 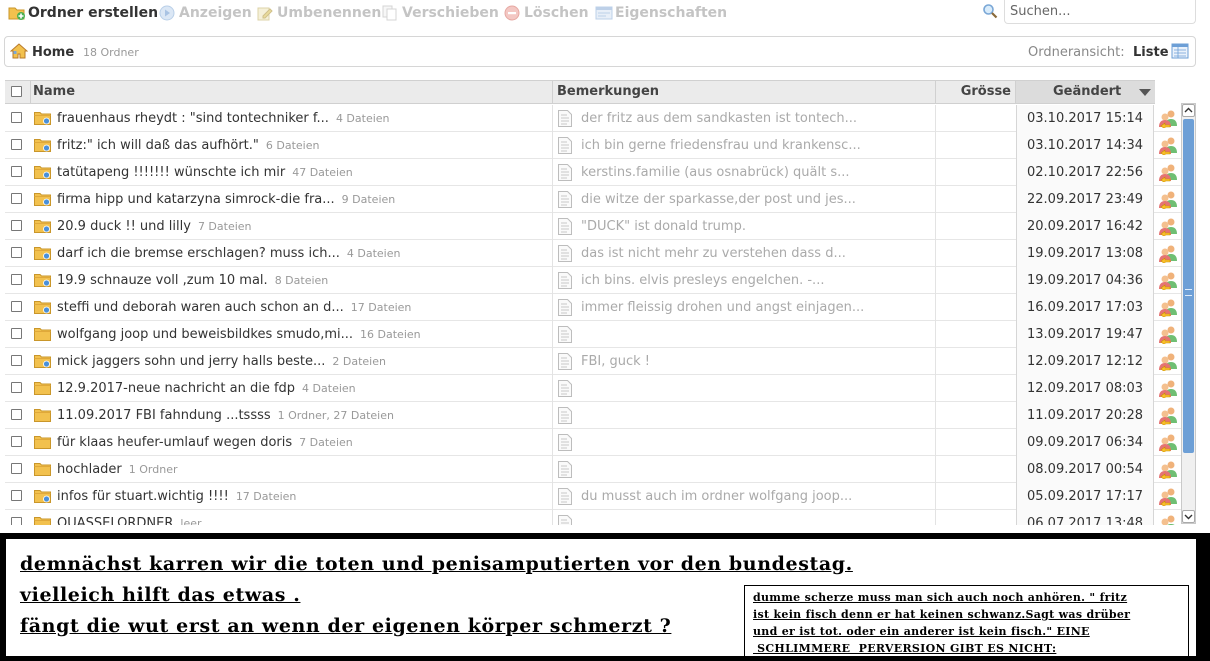 What do you see at coordinates (1151, 52) in the screenshot?
I see `view-mode-value: Liste` at bounding box center [1151, 52].